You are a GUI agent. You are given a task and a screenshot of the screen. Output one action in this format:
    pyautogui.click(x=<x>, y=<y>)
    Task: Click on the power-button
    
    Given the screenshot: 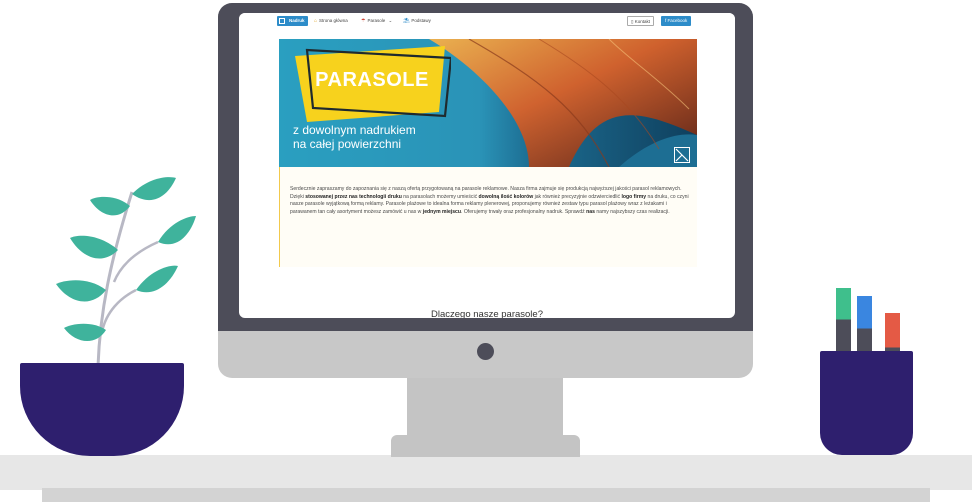 What is the action you would take?
    pyautogui.click(x=485, y=351)
    